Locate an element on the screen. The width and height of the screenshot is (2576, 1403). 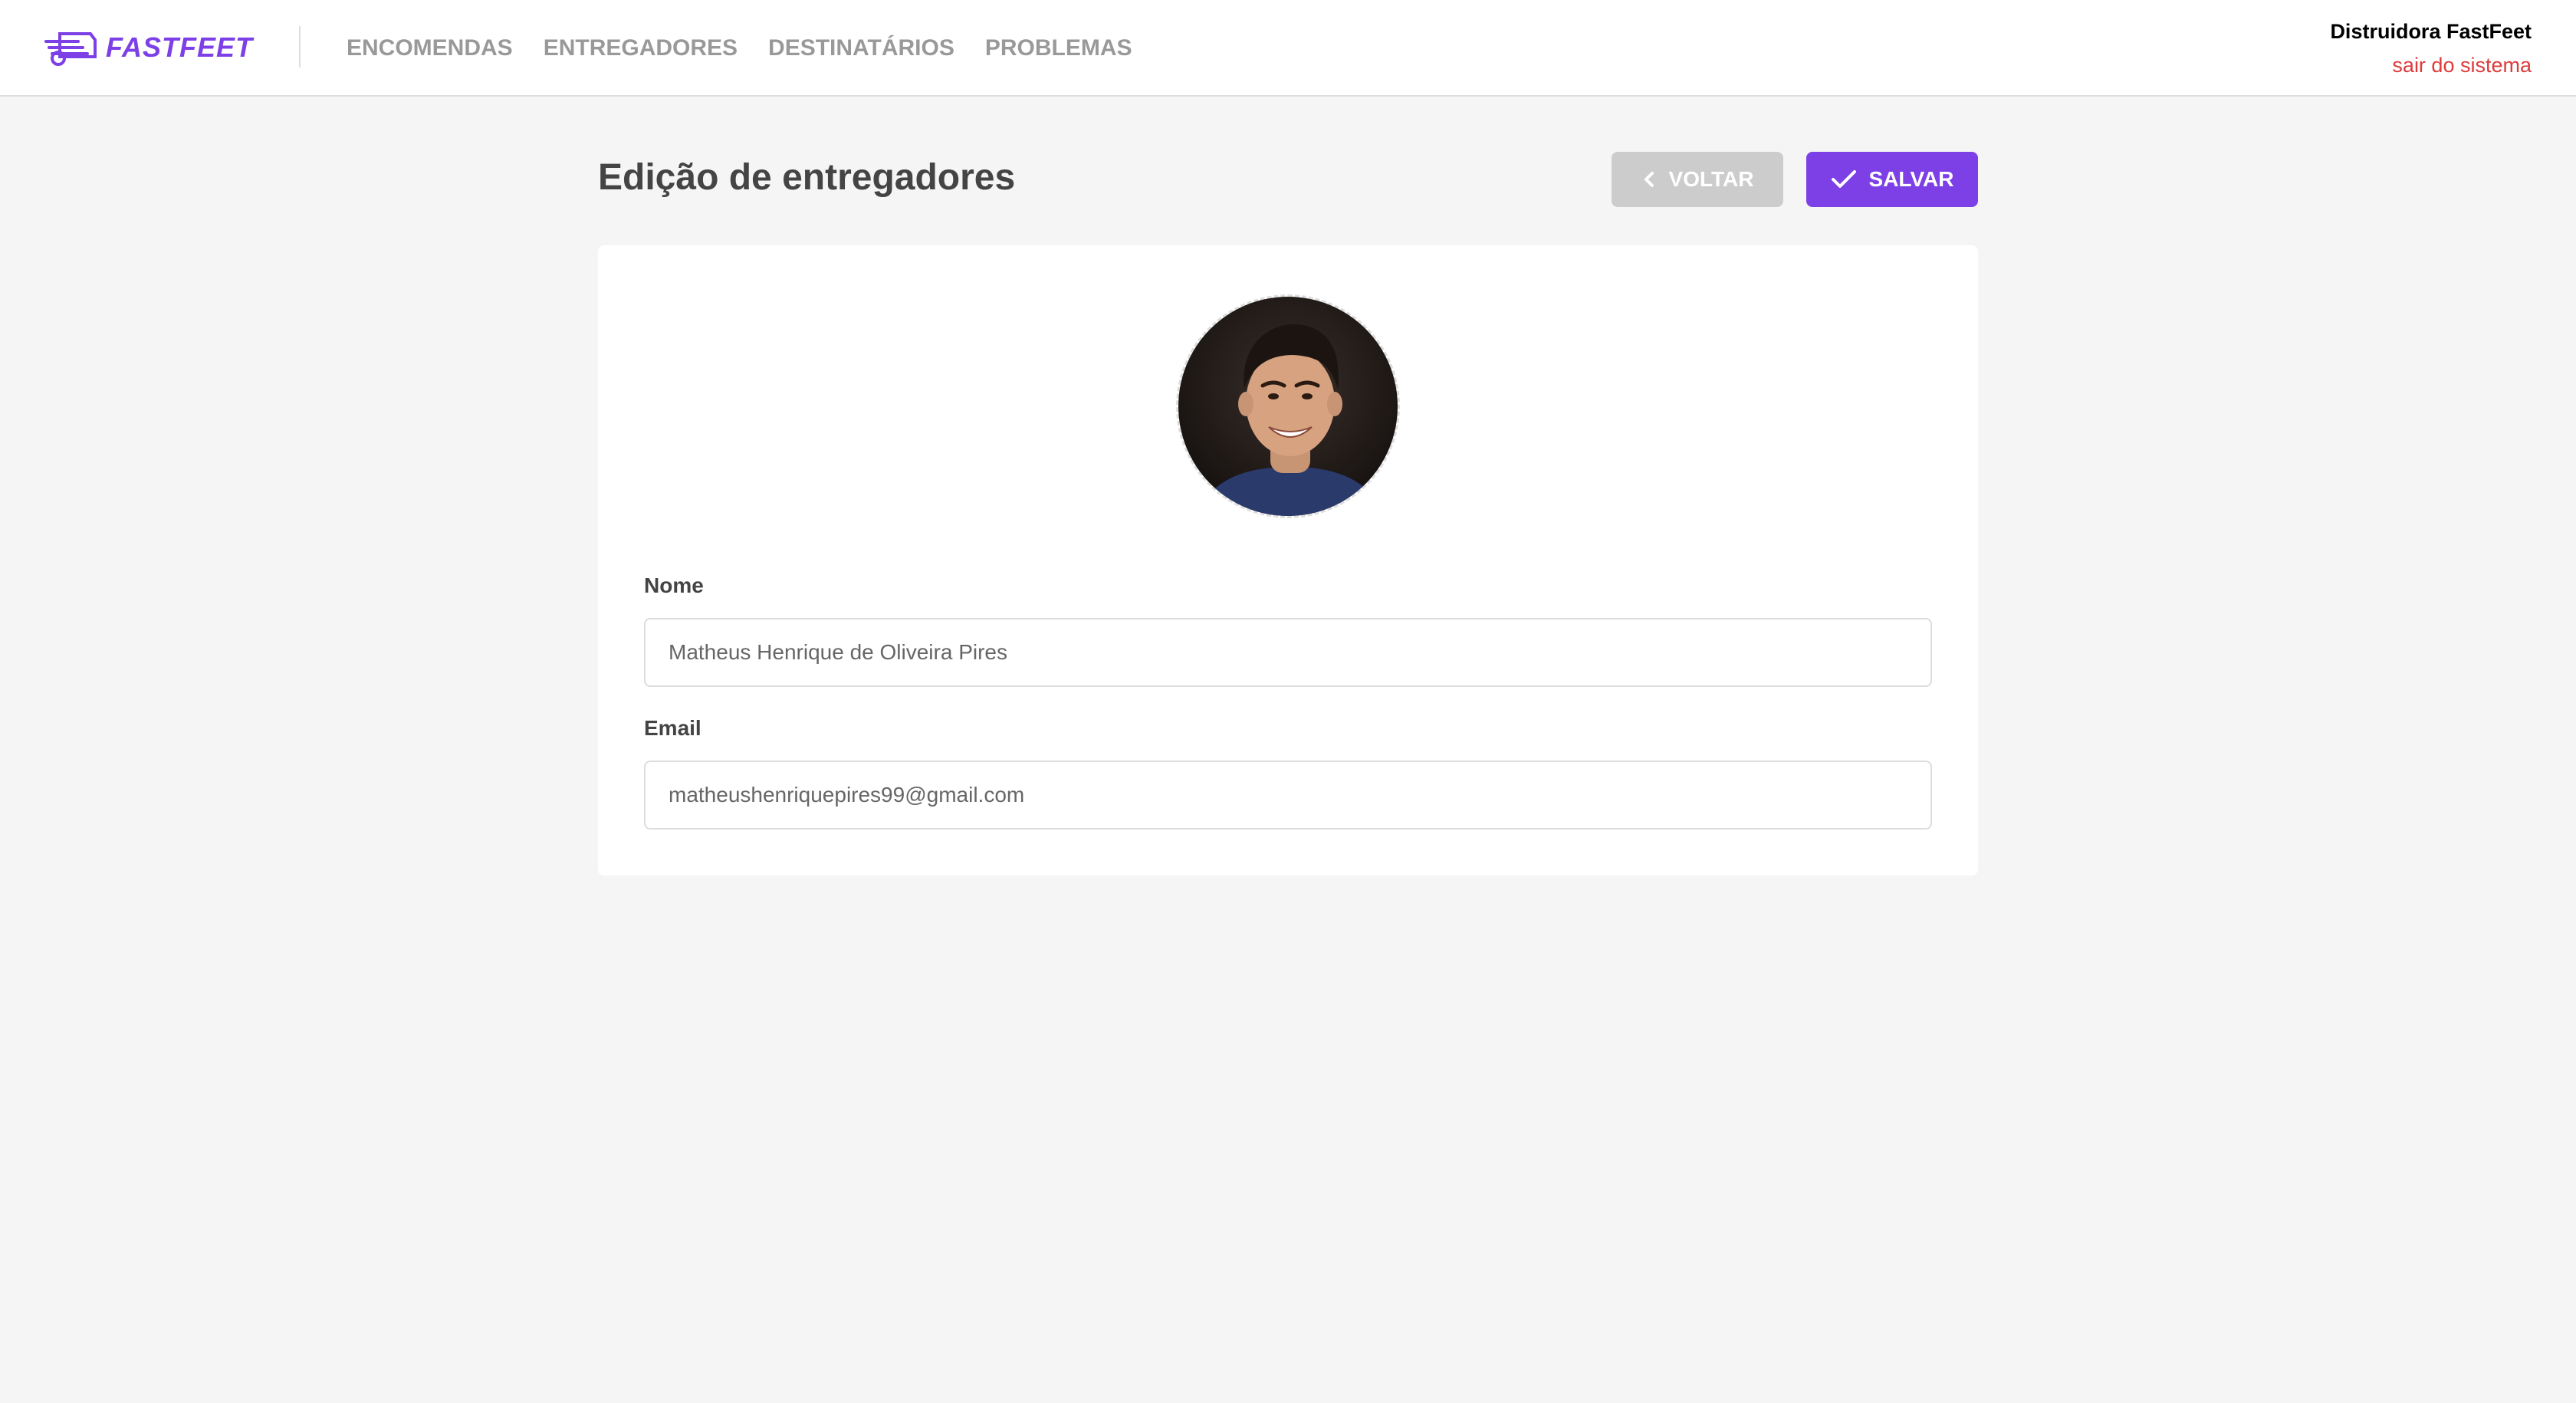
save-button-label: SALVAR is located at coordinates (1911, 179).